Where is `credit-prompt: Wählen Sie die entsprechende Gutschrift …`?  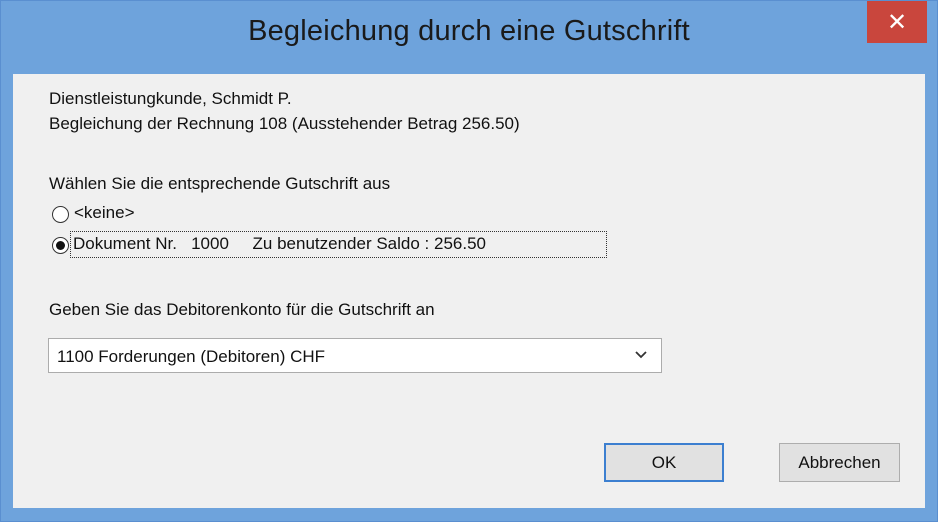 credit-prompt: Wählen Sie die entsprechende Gutschrift … is located at coordinates (220, 183).